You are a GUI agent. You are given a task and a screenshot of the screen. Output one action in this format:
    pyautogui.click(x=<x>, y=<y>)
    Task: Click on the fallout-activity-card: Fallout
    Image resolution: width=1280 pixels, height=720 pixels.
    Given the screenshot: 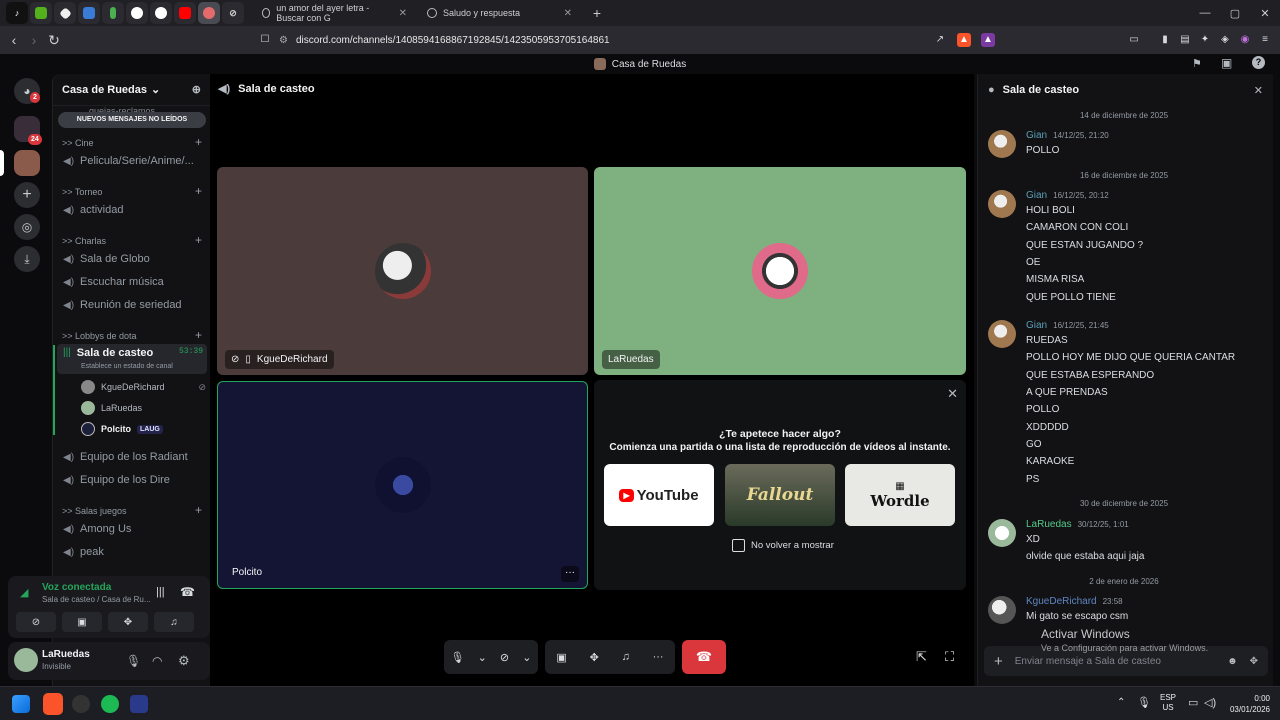 What is the action you would take?
    pyautogui.click(x=780, y=495)
    